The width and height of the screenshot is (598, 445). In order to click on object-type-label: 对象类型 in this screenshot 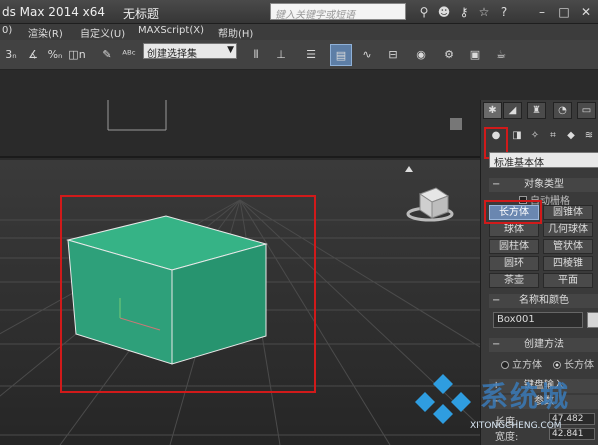, I will do `click(544, 184)`.